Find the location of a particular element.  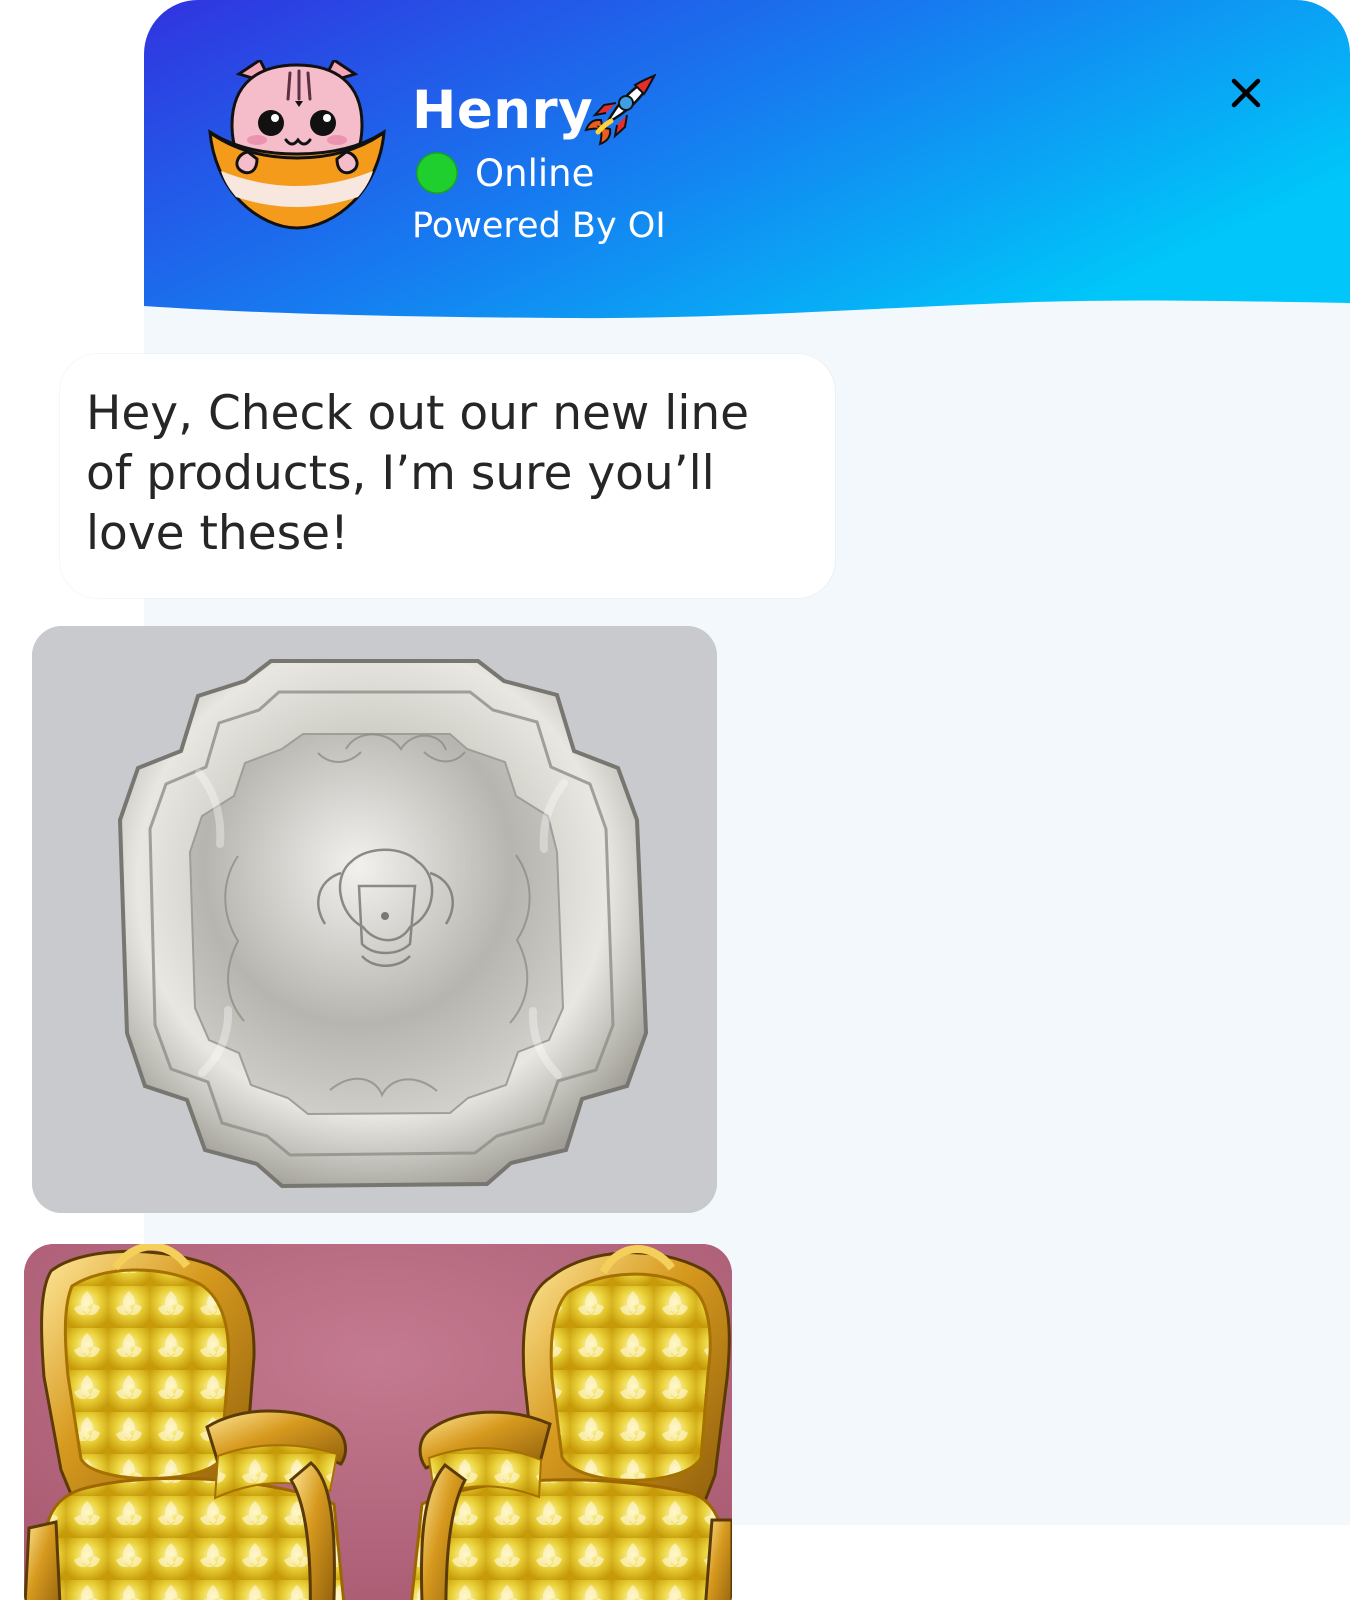

cat-in-bowl-avatar is located at coordinates (297, 145).